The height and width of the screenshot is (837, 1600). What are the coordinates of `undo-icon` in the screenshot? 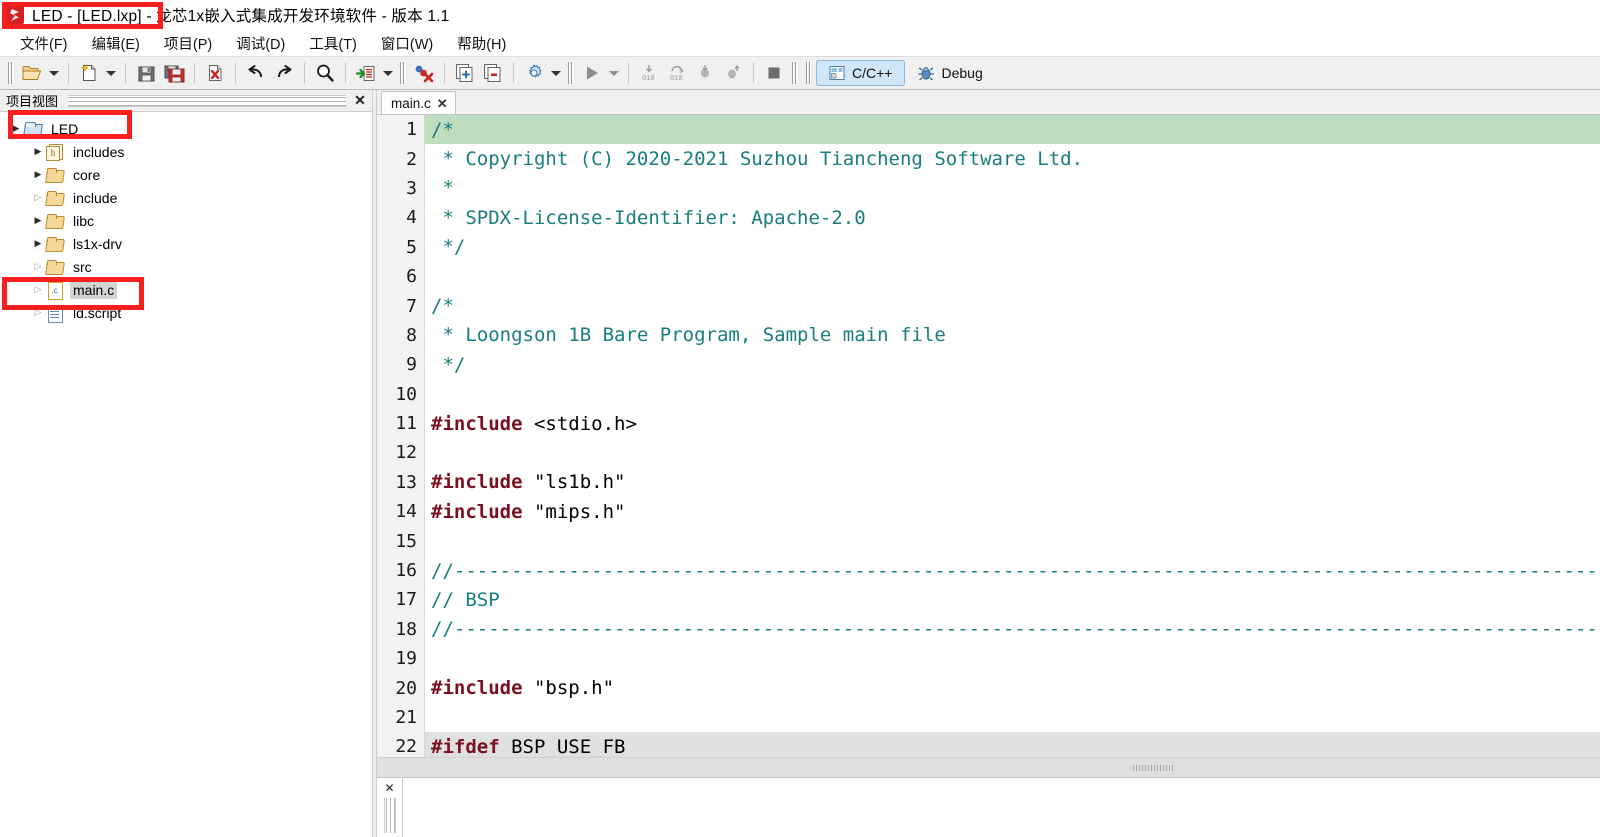 It's located at (256, 73).